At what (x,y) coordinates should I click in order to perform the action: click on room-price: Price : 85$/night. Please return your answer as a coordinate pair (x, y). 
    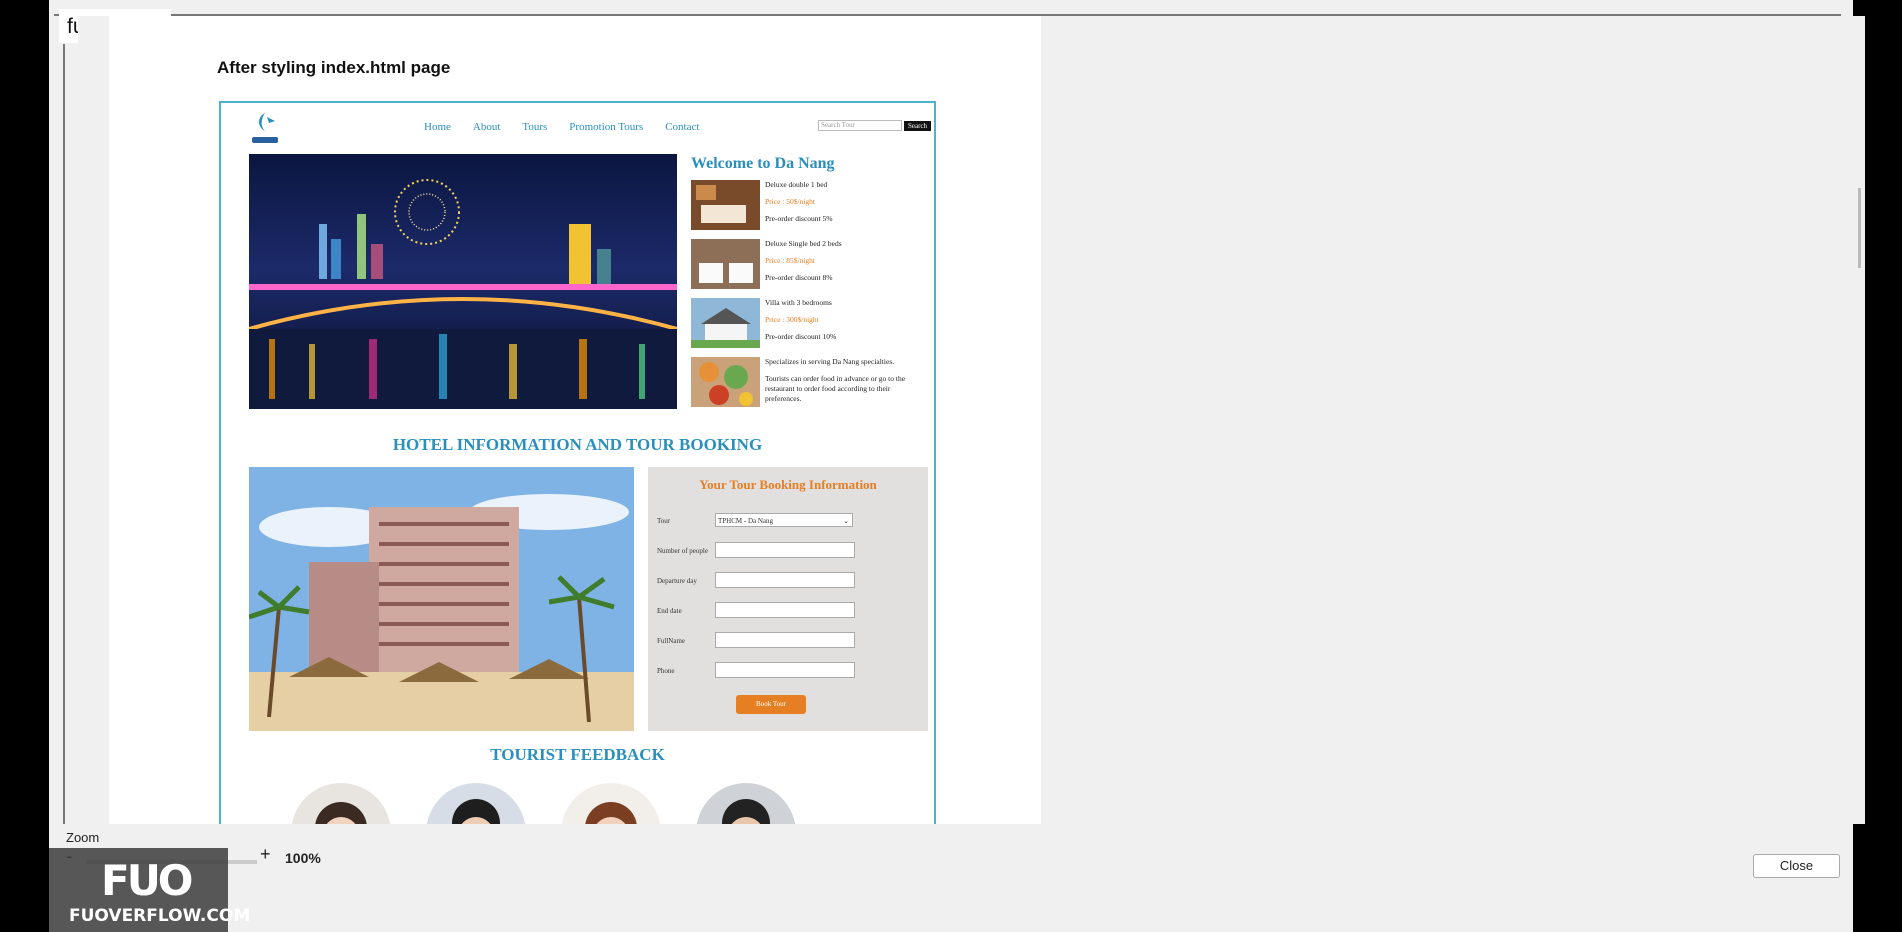
    Looking at the image, I should click on (790, 260).